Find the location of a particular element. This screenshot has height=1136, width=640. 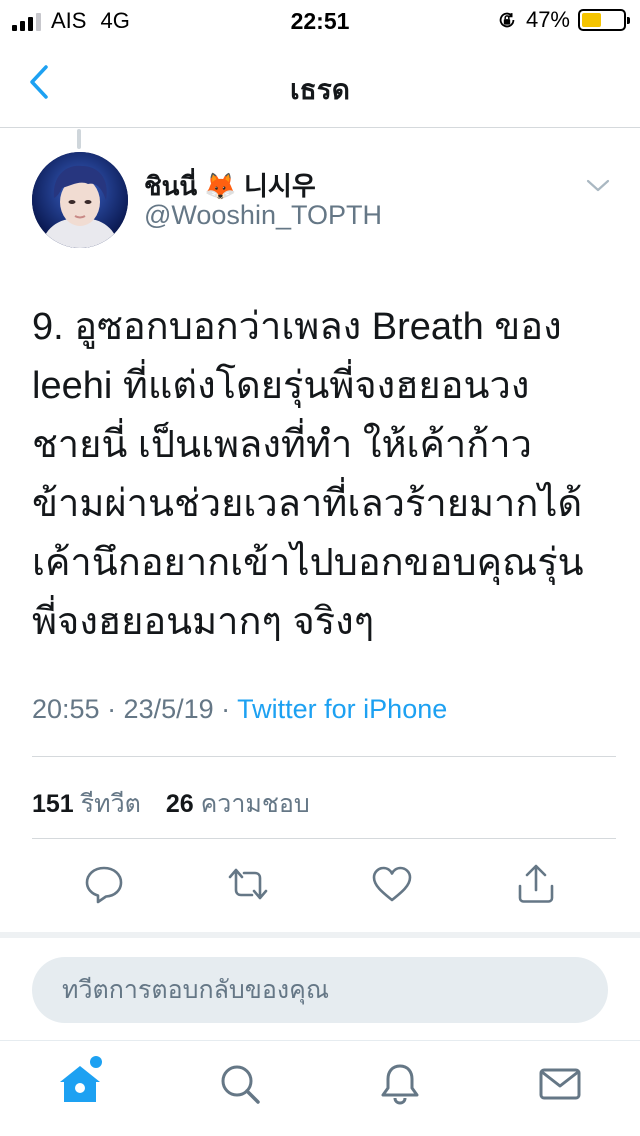

tab-search is located at coordinates (240, 1084).